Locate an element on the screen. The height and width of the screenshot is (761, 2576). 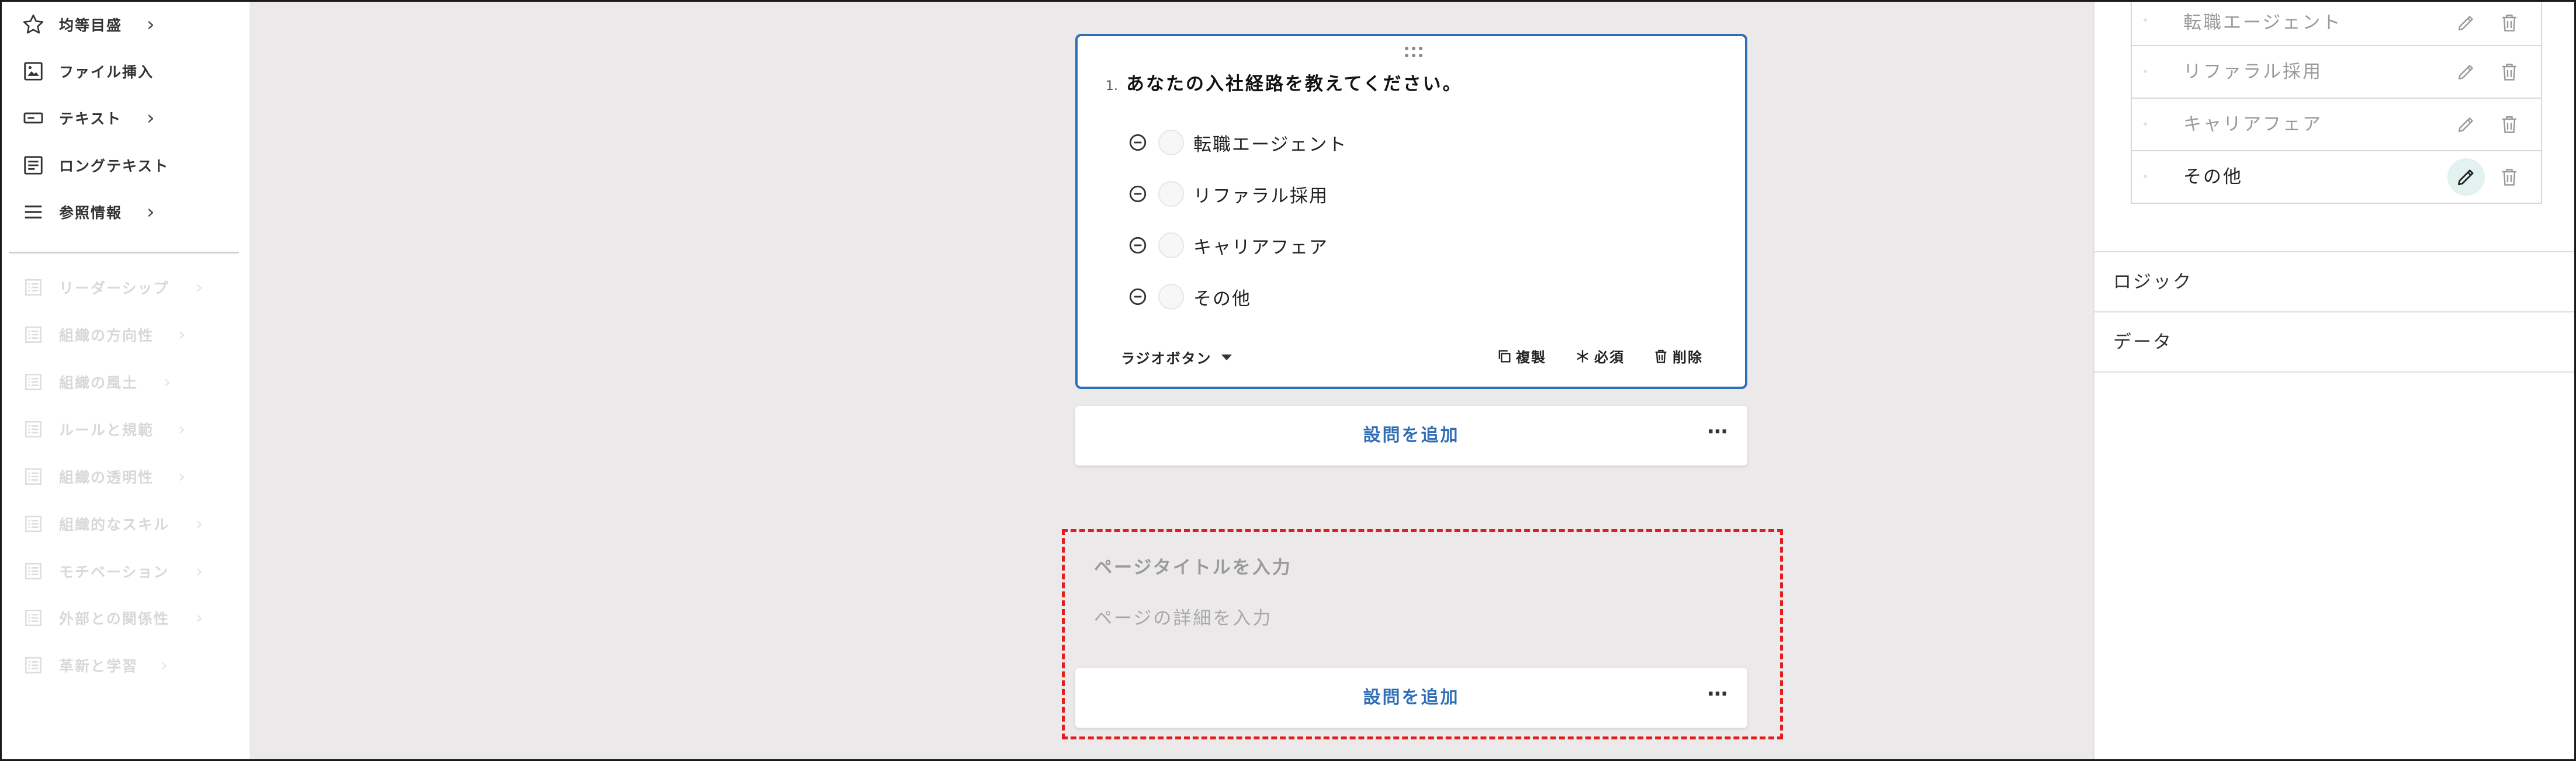
sidebar-template-transparency: 組織の透明性 › is located at coordinates (103, 476).